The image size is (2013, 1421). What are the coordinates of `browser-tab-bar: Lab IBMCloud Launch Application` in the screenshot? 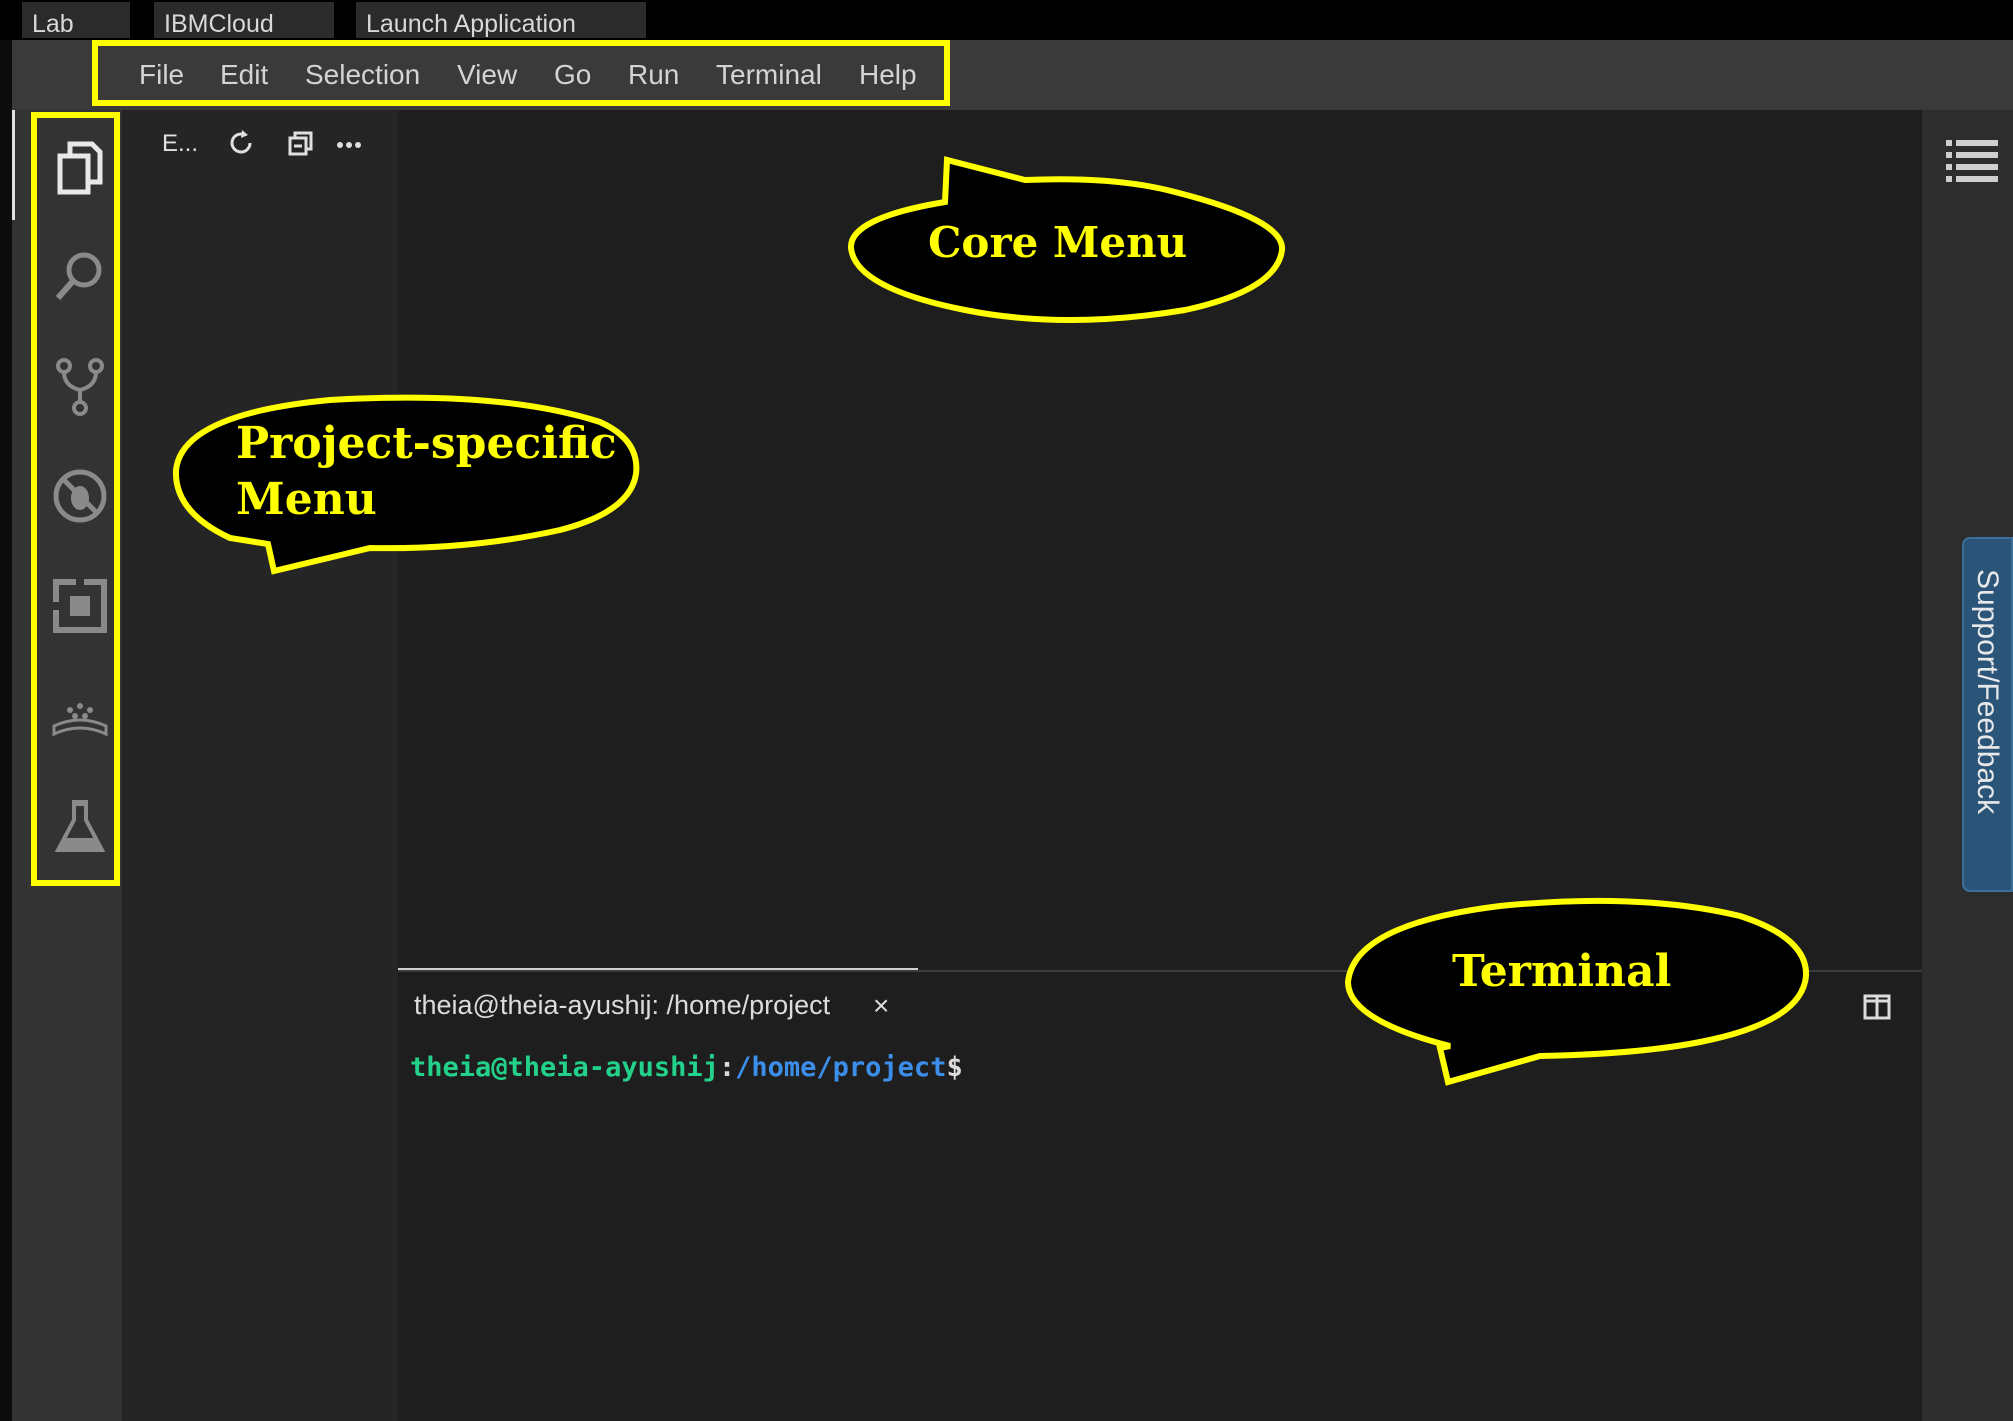 It's located at (1006, 20).